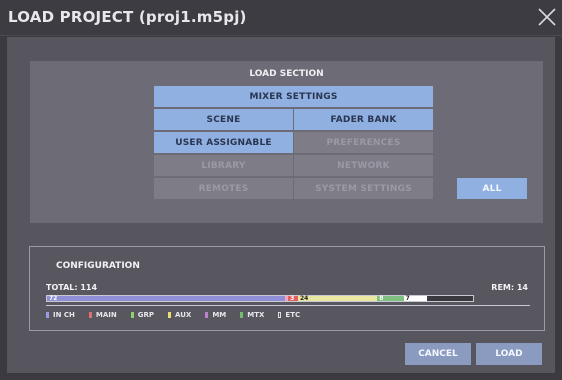 This screenshot has width=562, height=380. Describe the element at coordinates (106, 315) in the screenshot. I see `legend-label: MAIN` at that location.